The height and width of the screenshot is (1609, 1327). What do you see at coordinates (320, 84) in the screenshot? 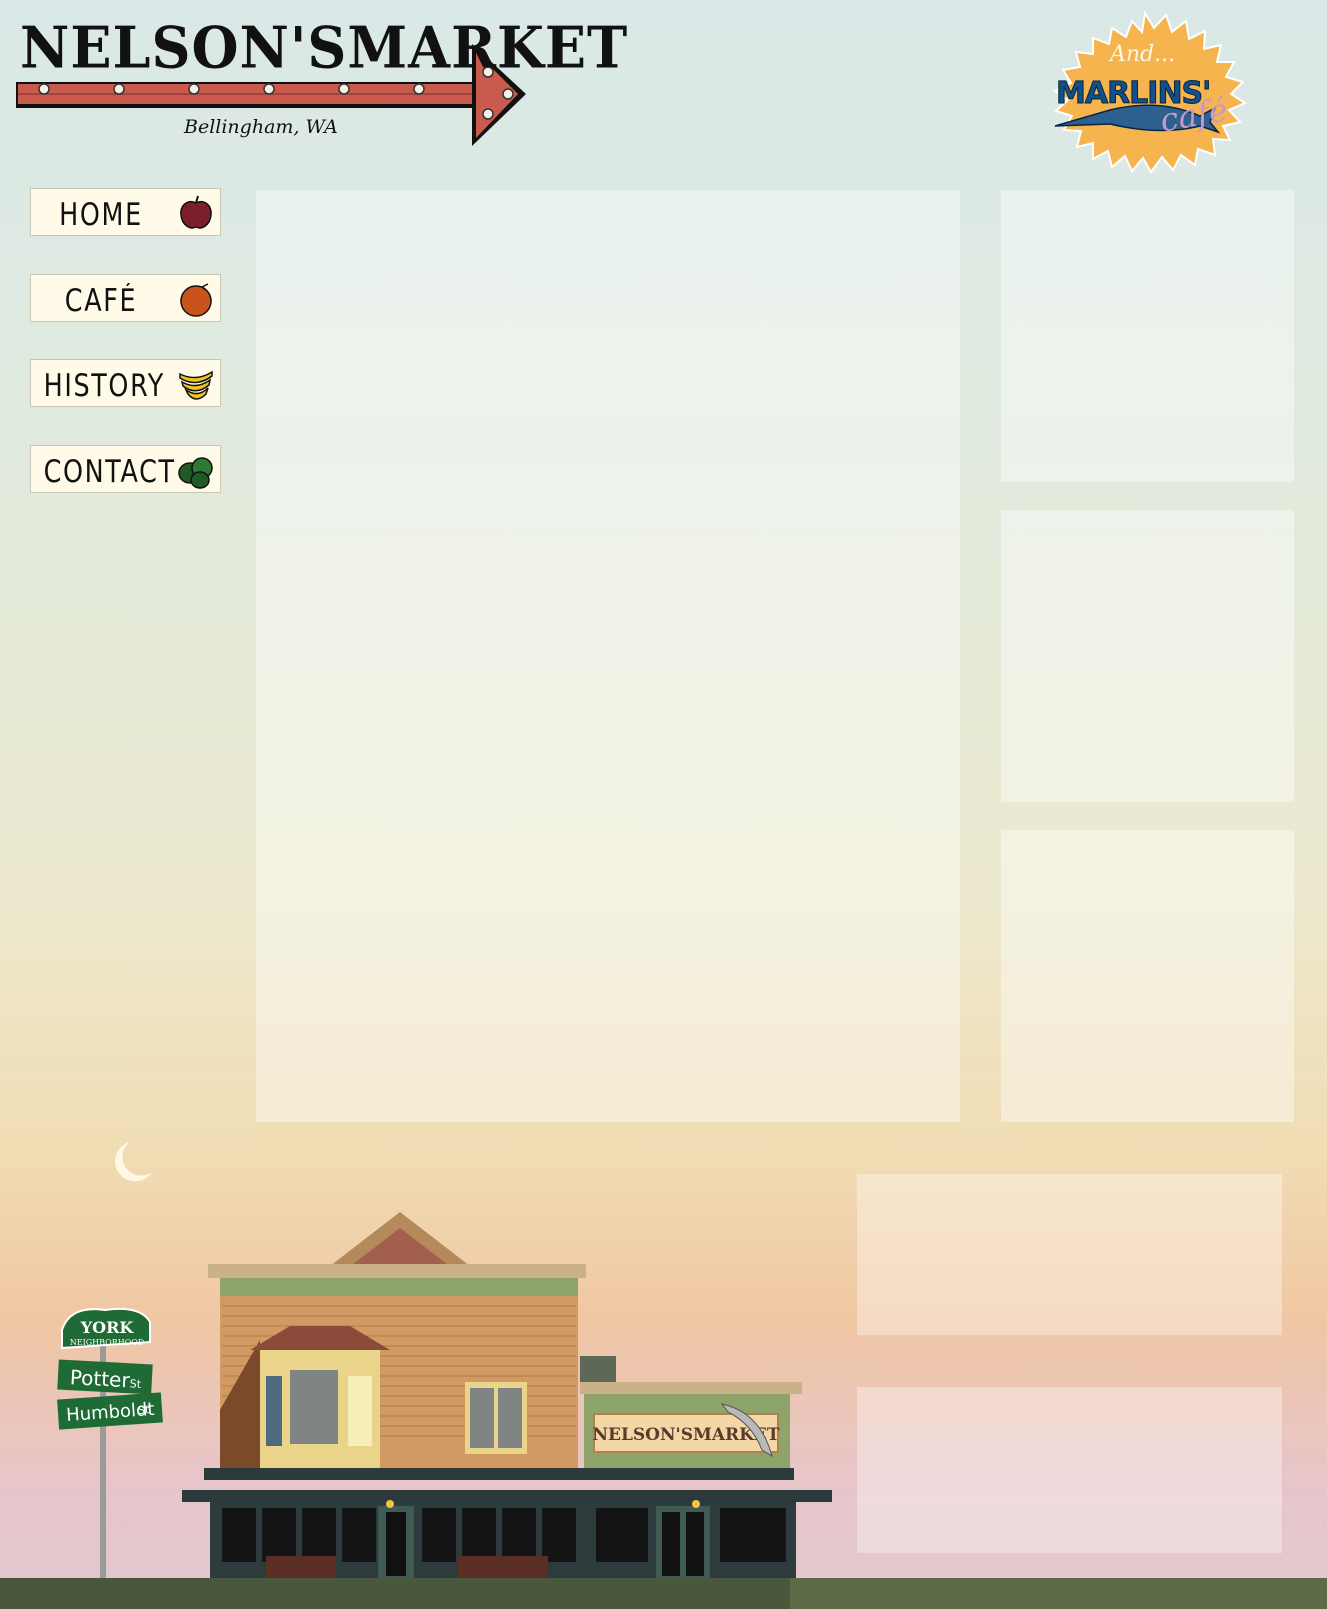
I see `site-logo: NELSON'SMARKET Bellingham, WA` at bounding box center [320, 84].